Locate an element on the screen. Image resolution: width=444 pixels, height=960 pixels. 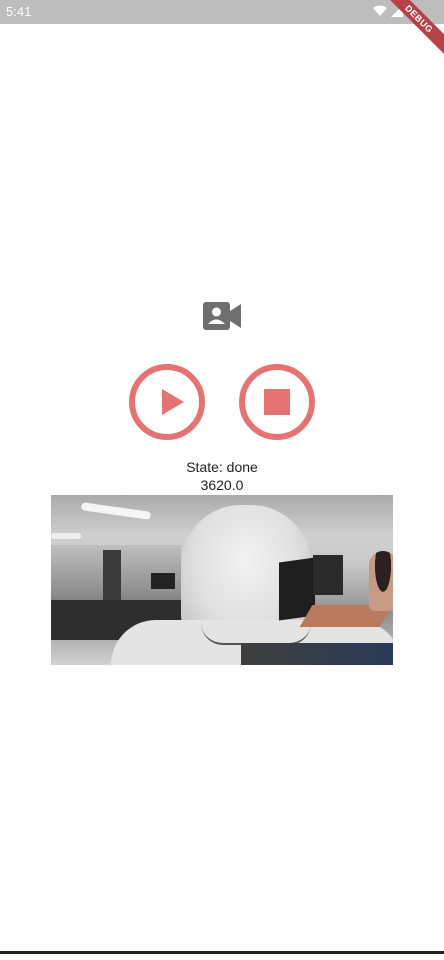
video-preview is located at coordinates (222, 580).